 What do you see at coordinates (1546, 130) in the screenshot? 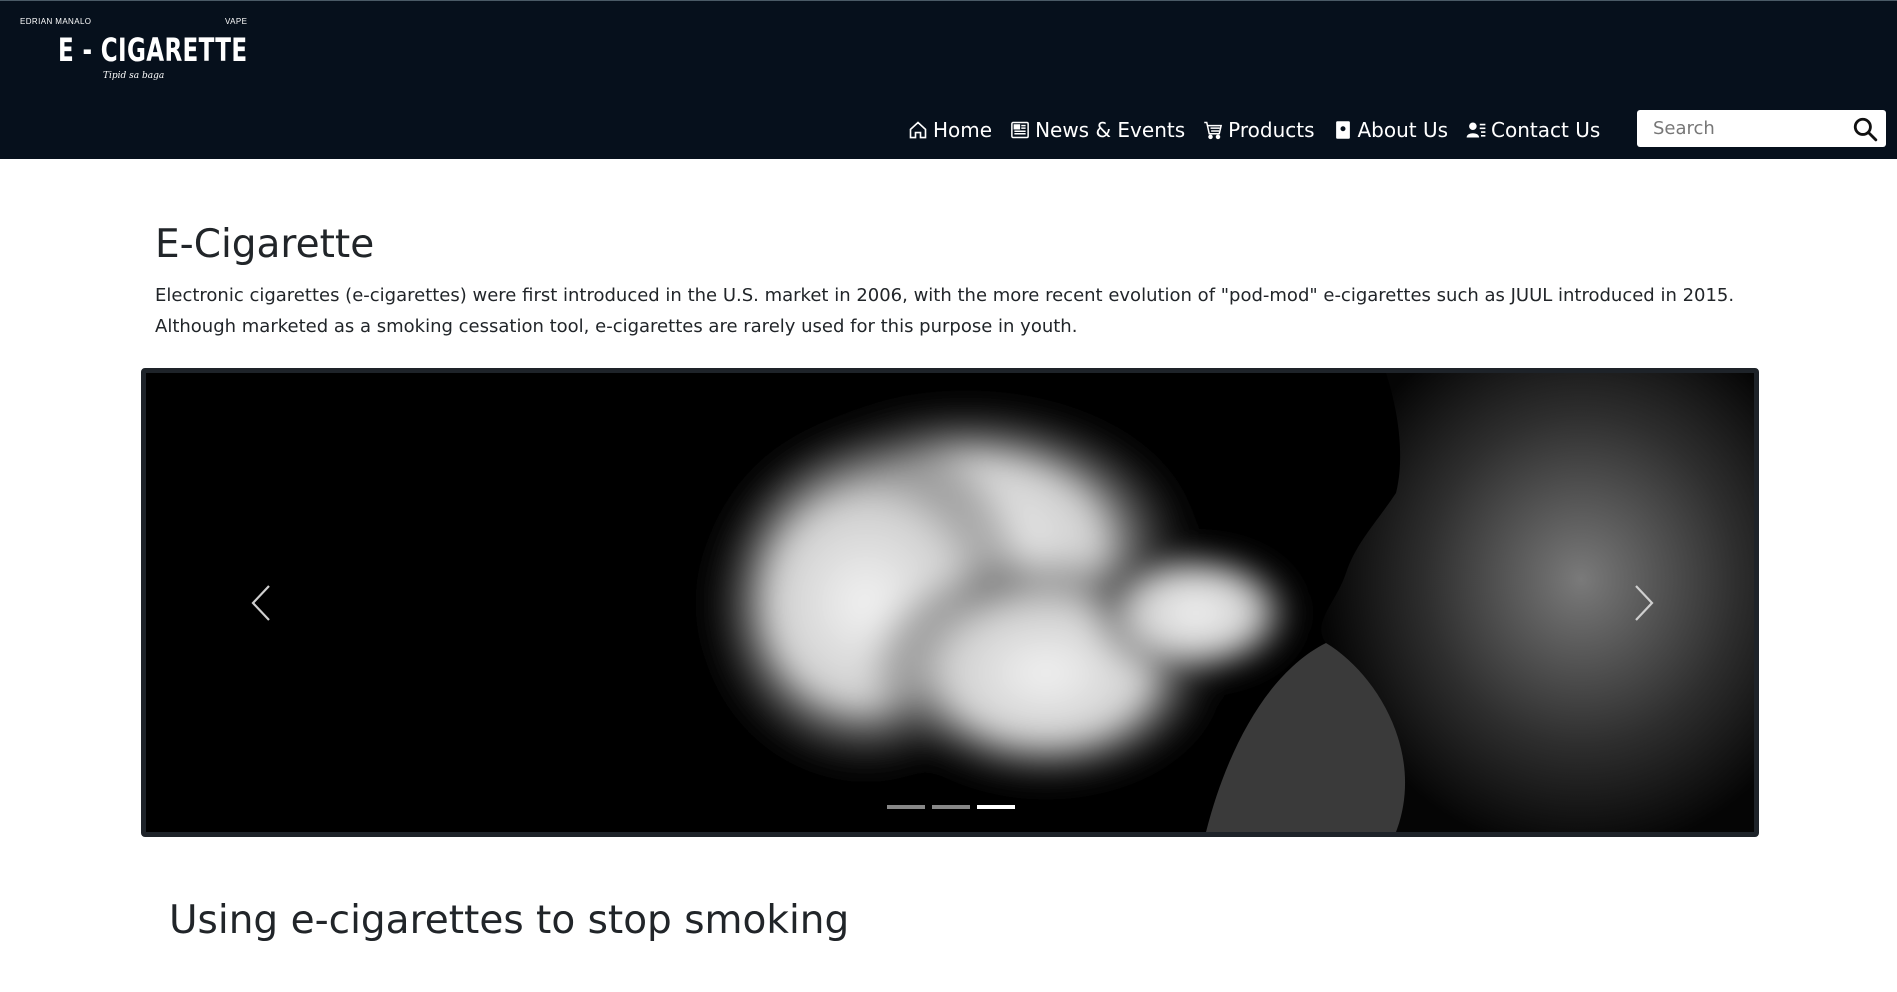
I see `nav-label-contact-us: Contact Us` at bounding box center [1546, 130].